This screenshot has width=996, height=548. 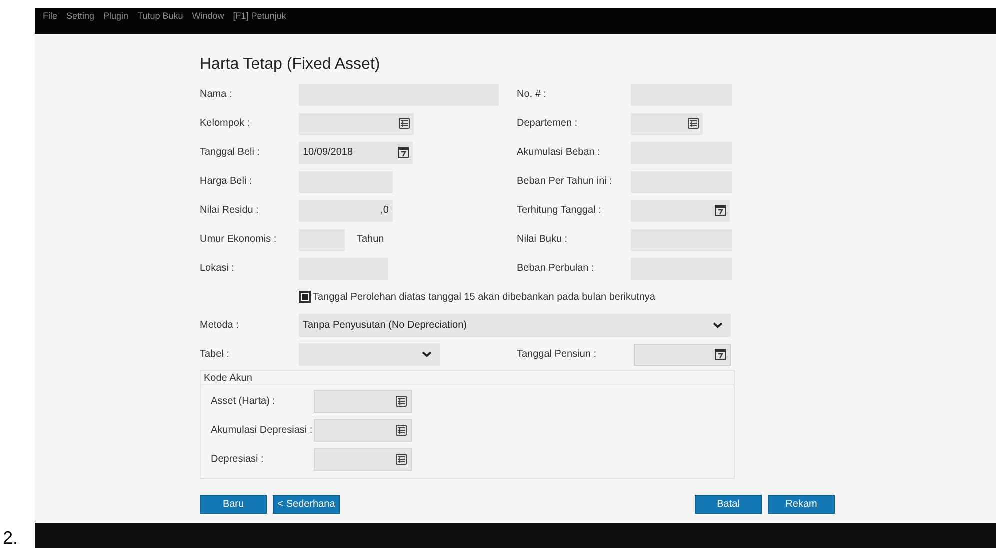 What do you see at coordinates (291, 65) in the screenshot?
I see `form-title: Harta Tetap (Fixed Asset)` at bounding box center [291, 65].